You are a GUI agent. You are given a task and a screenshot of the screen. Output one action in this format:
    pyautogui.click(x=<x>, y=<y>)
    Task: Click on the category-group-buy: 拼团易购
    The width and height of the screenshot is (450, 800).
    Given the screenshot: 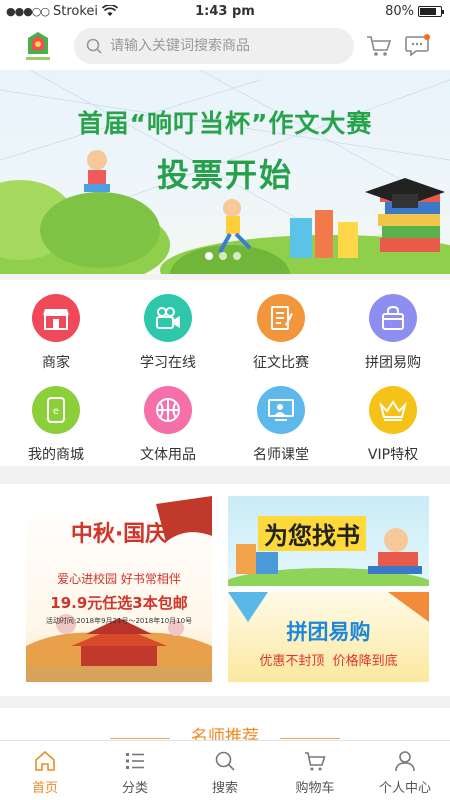 What is the action you would take?
    pyautogui.click(x=393, y=333)
    